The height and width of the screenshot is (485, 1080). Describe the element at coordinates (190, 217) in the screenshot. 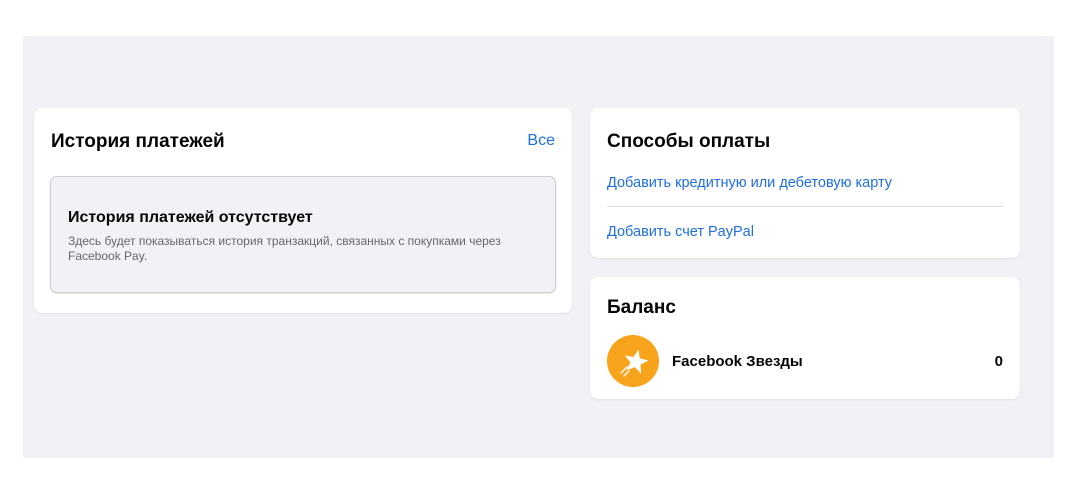

I see `empty-history-title: История платежей отсутствует` at that location.